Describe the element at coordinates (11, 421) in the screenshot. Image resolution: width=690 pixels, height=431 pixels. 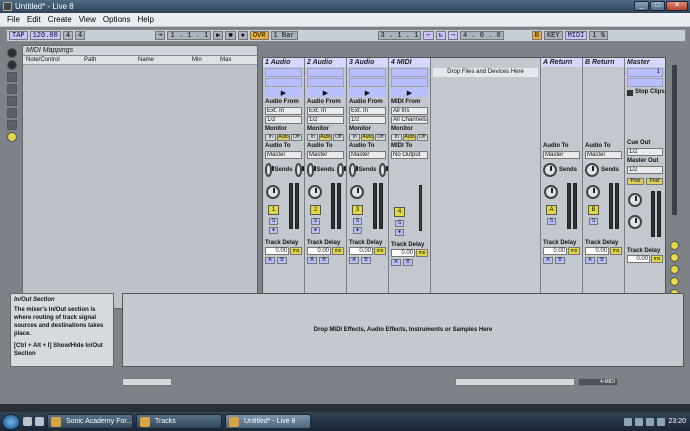
I see `start-orb-icon` at that location.